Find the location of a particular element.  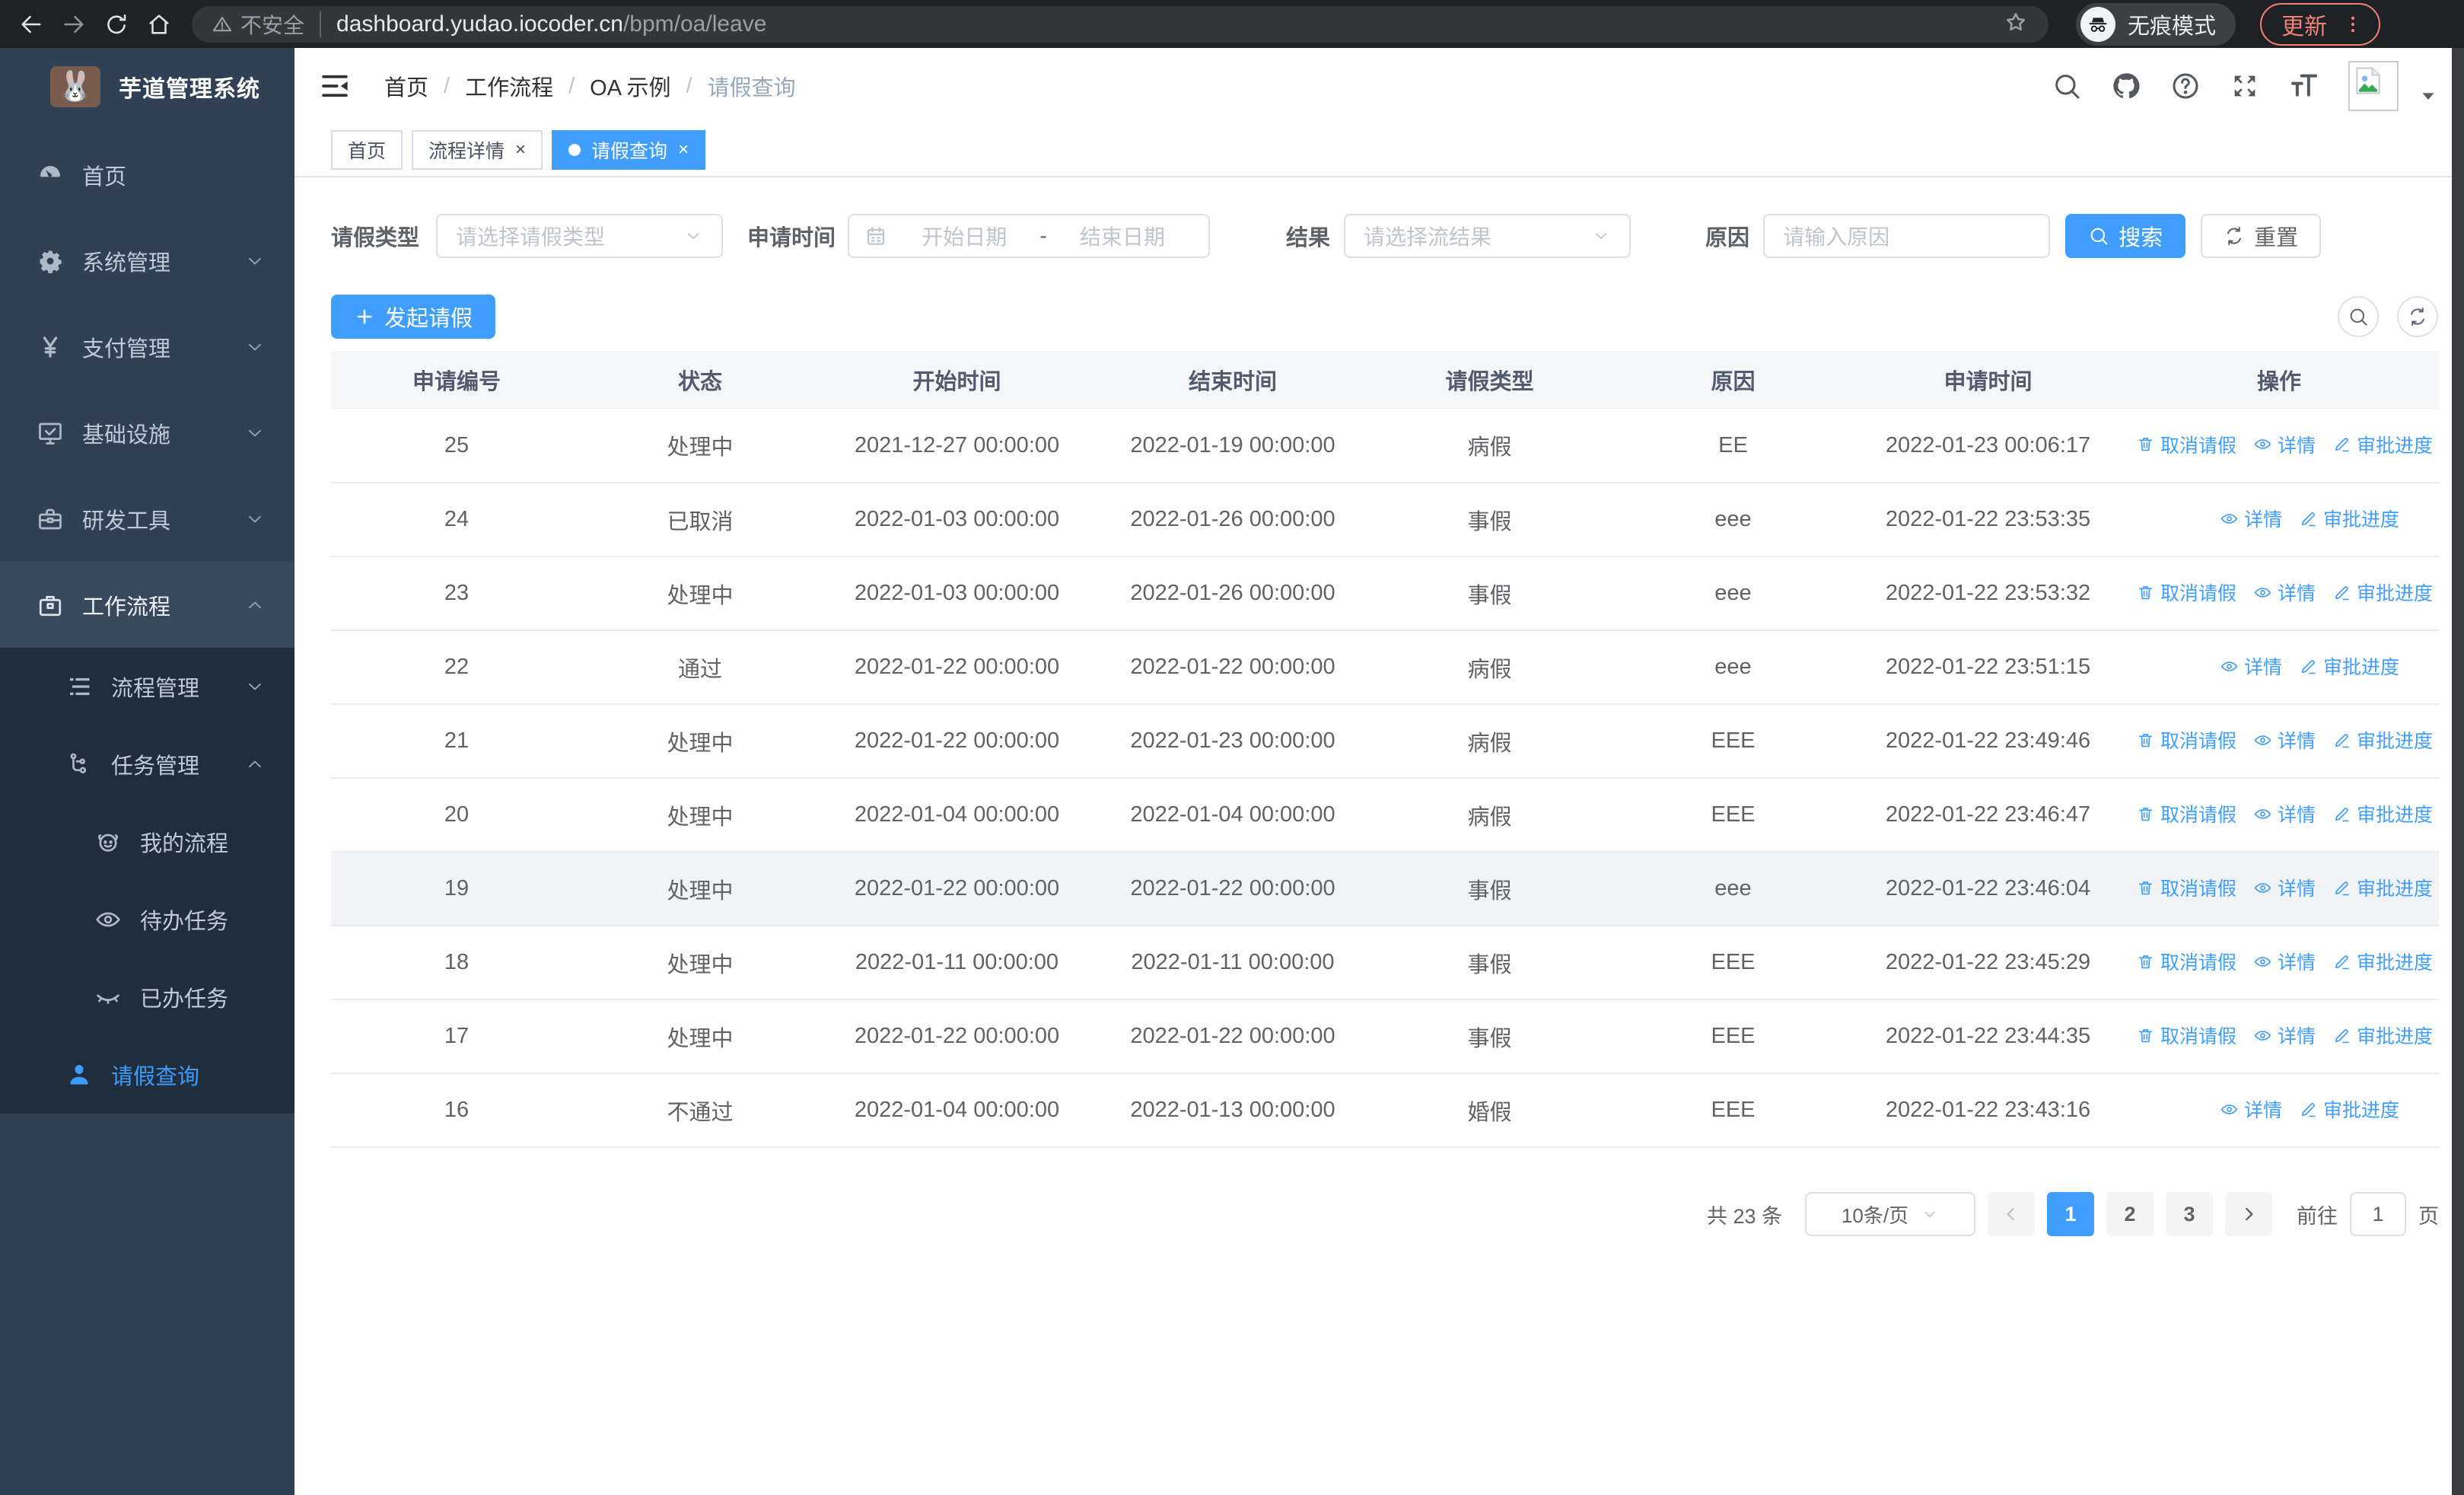

table-cell: eee is located at coordinates (1733, 667).